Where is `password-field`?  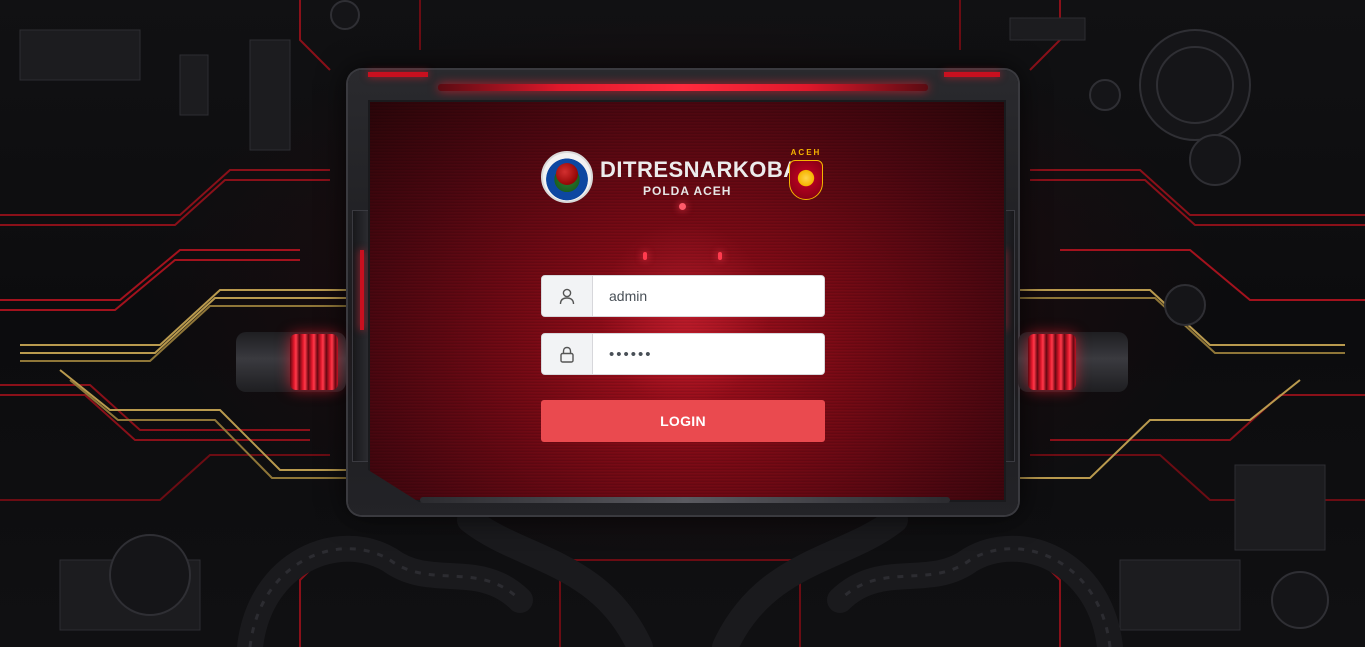 password-field is located at coordinates (683, 354).